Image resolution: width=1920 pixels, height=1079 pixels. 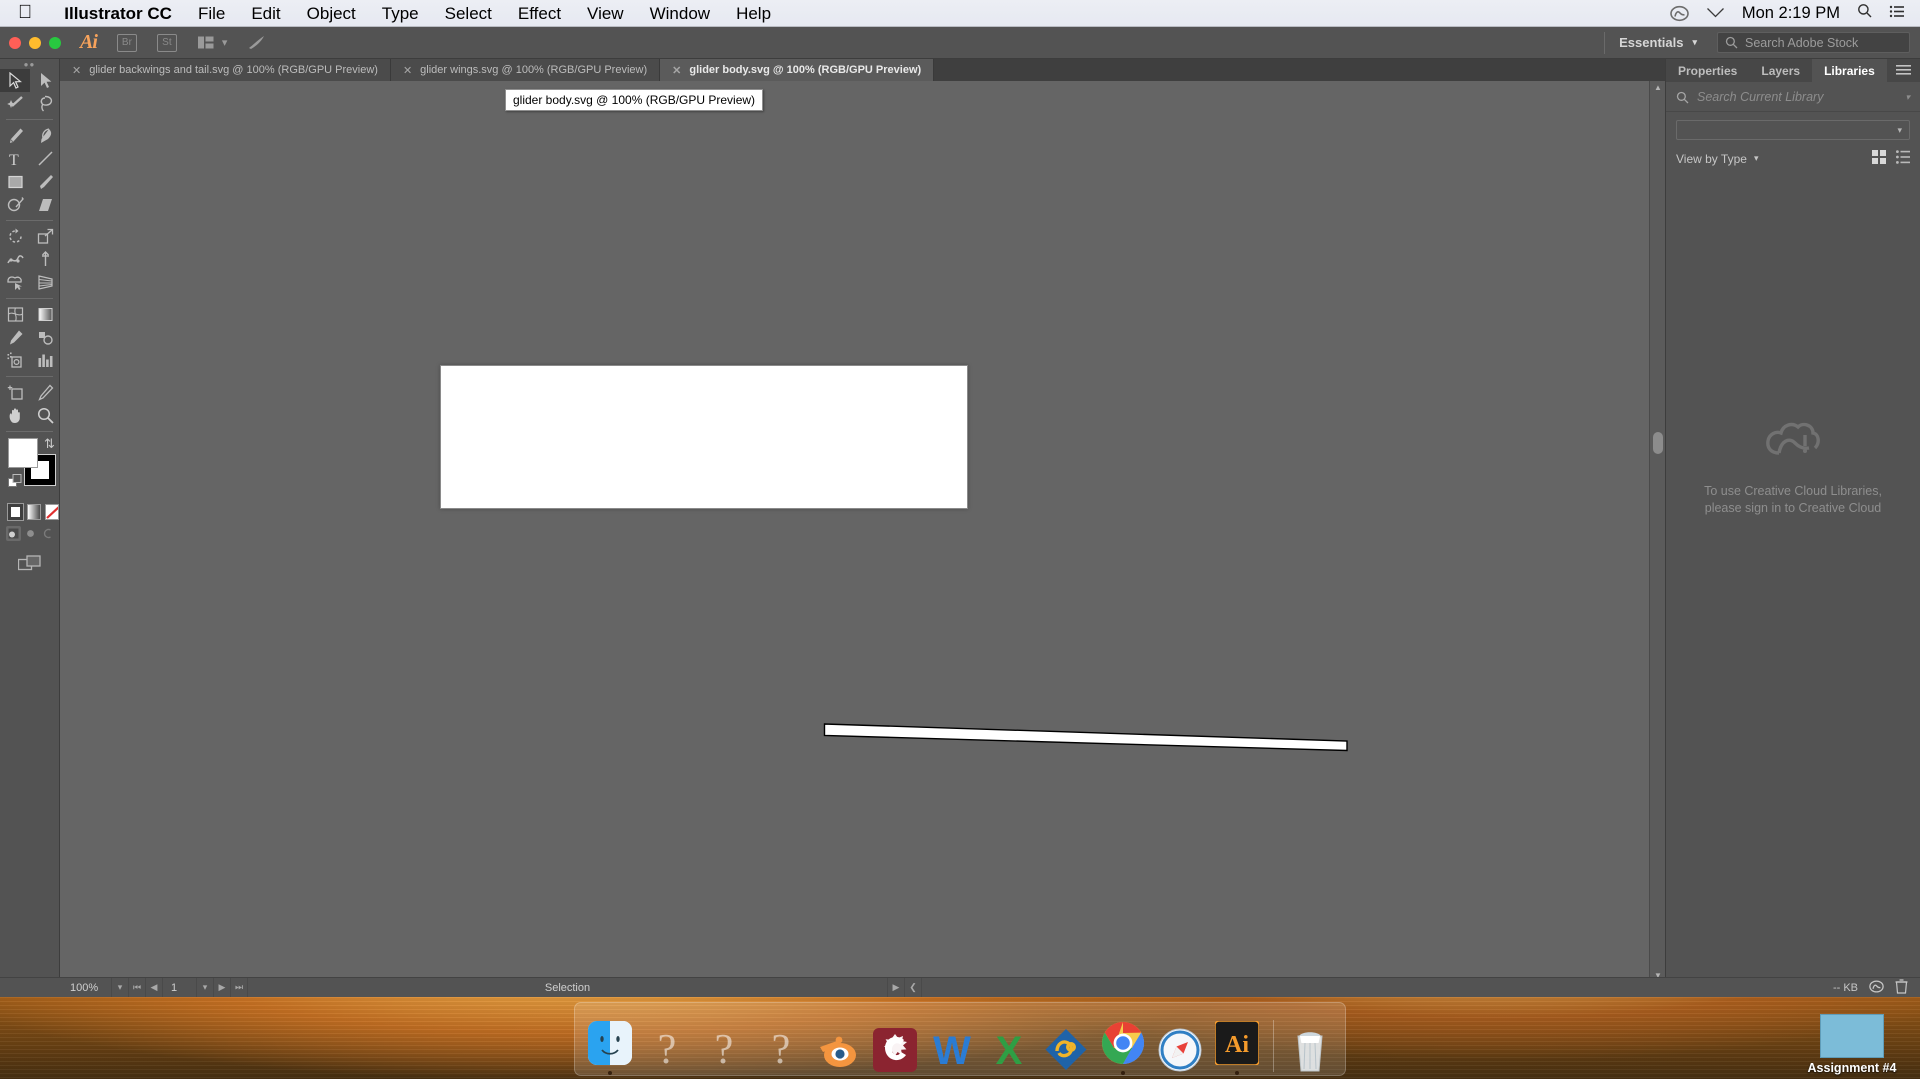 I want to click on curvature-tool, so click(x=45, y=135).